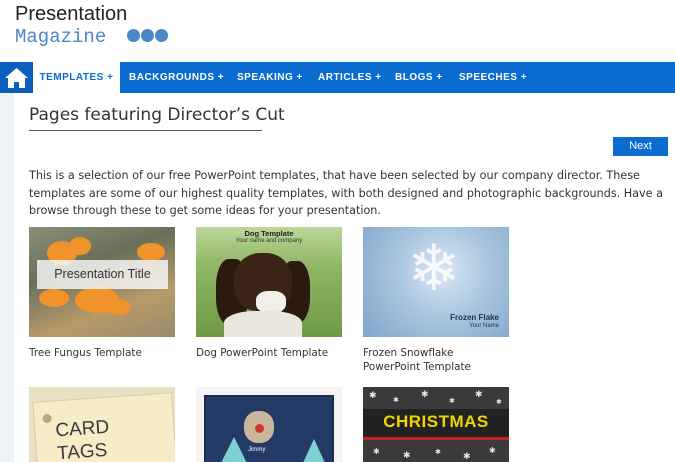 The width and height of the screenshot is (675, 462). Describe the element at coordinates (82, 450) in the screenshot. I see `thumbnail-text-line-2: TAGS` at that location.